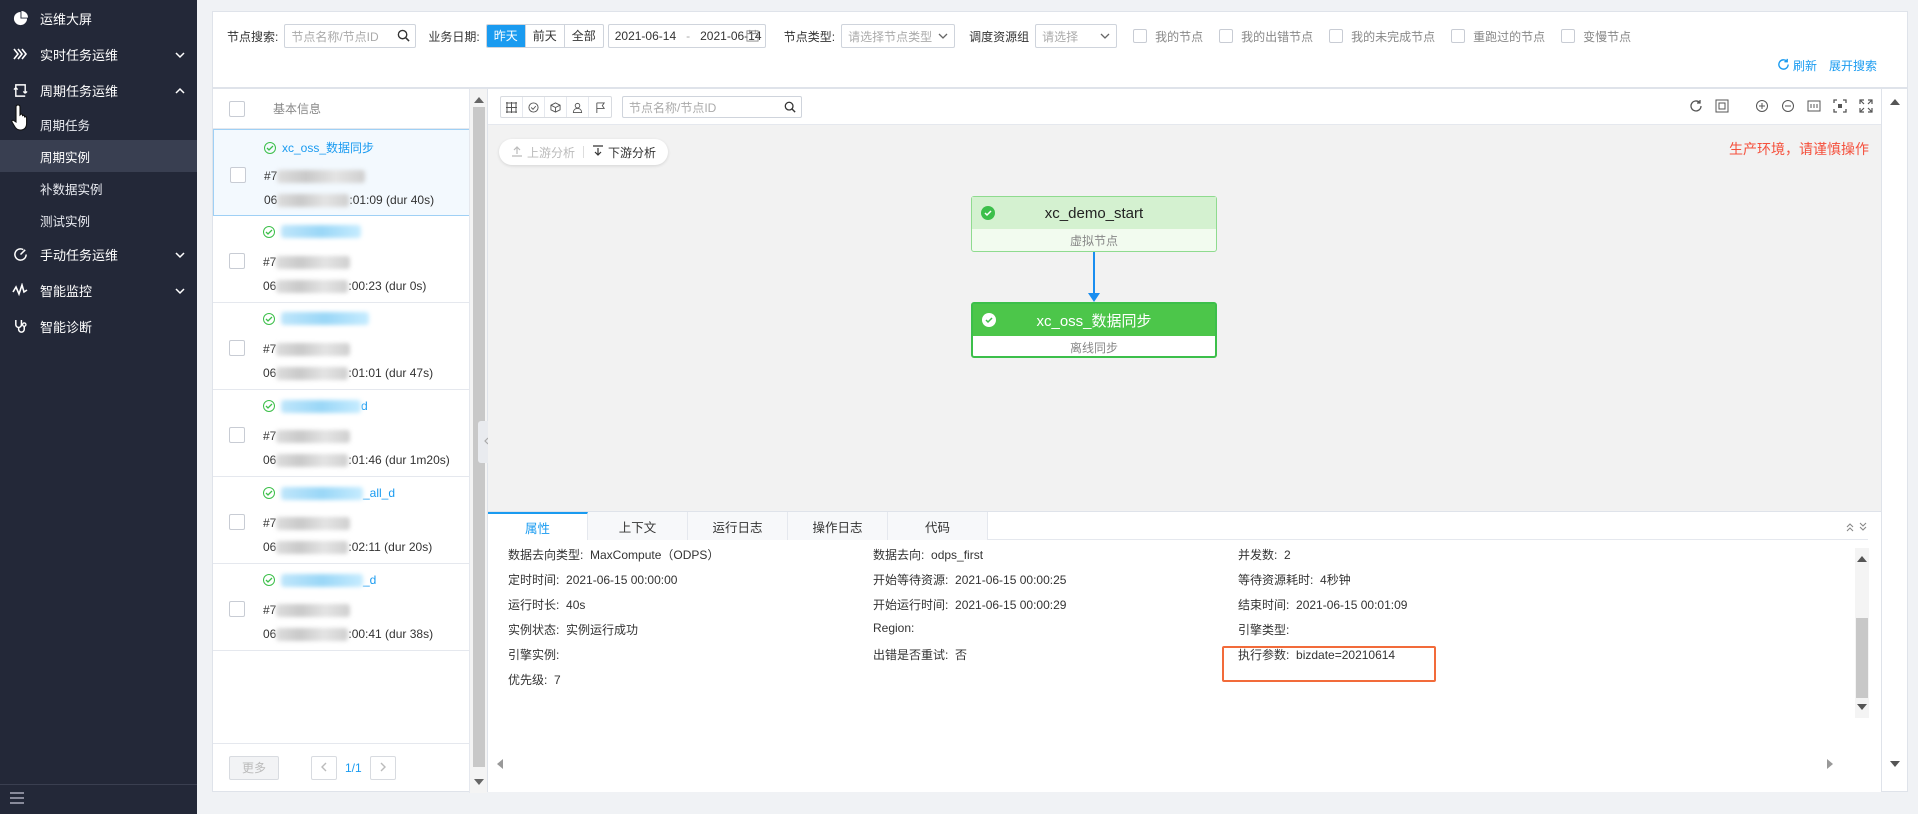 This screenshot has width=1918, height=814. What do you see at coordinates (335, 36) in the screenshot?
I see `node-search-placeholder: 节点名称/节点ID` at bounding box center [335, 36].